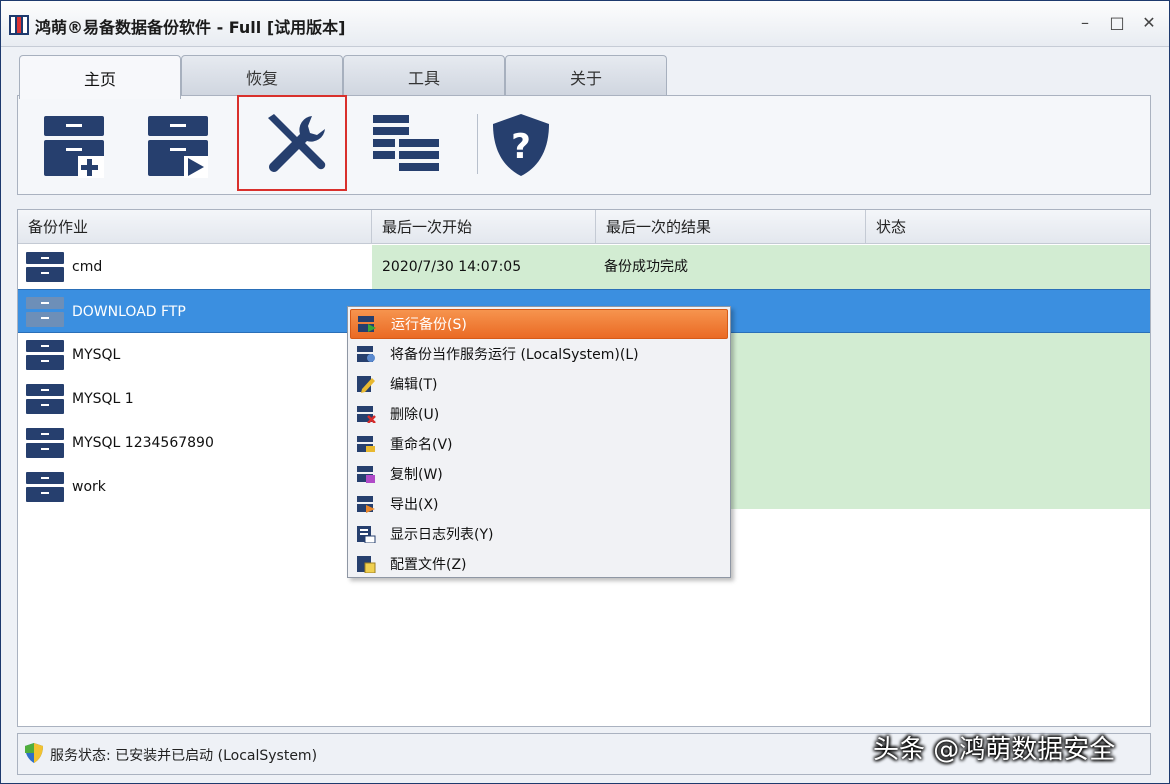 The height and width of the screenshot is (784, 1170). I want to click on menu-item-label: 编辑(T), so click(414, 385).